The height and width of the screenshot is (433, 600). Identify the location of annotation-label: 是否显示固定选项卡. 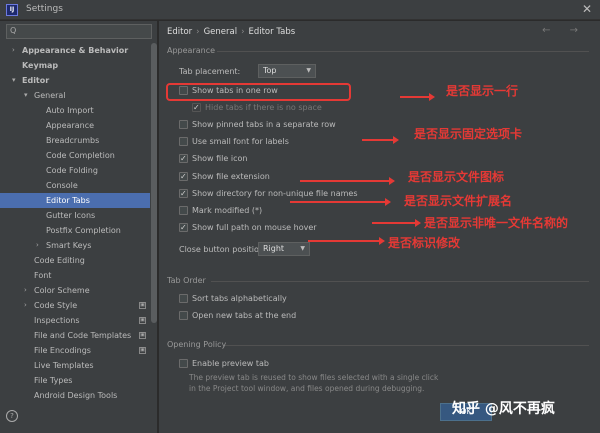
(468, 134).